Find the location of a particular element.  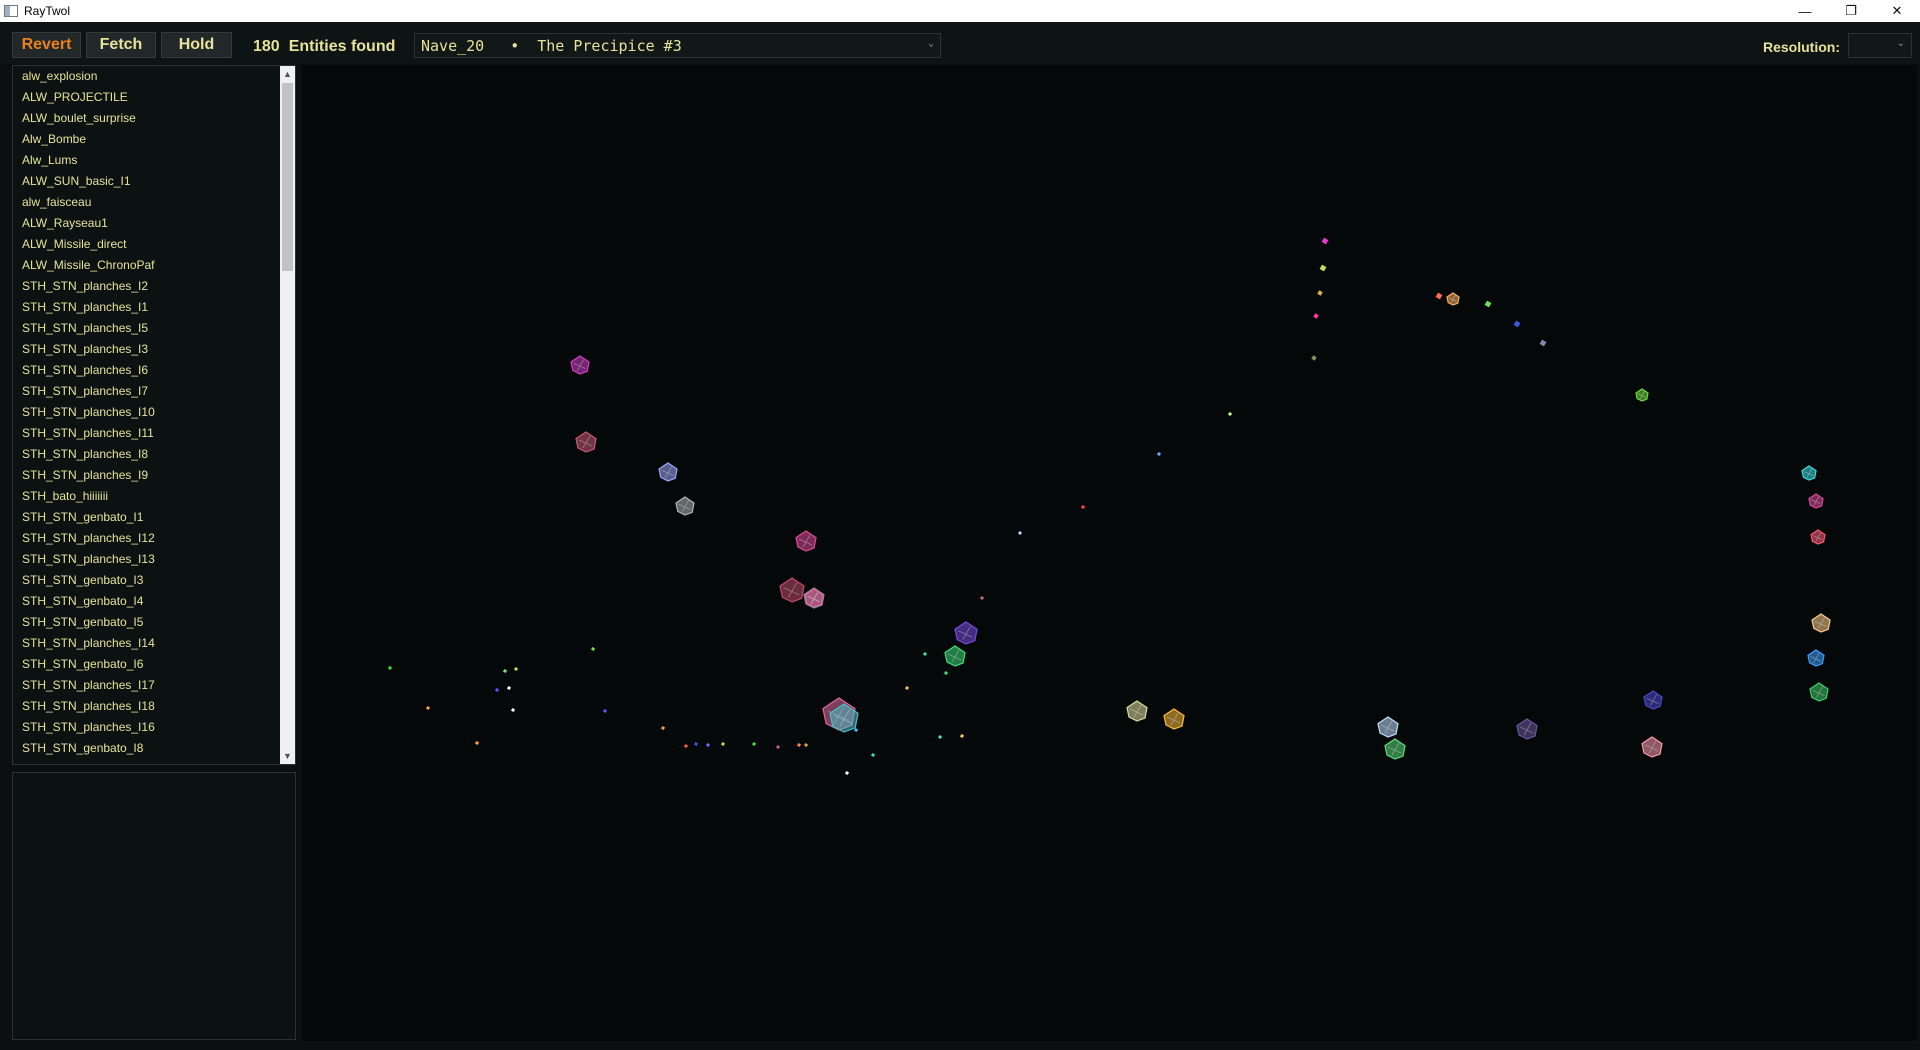

entity-list-item: ALW_Missile_direct is located at coordinates (146, 244).